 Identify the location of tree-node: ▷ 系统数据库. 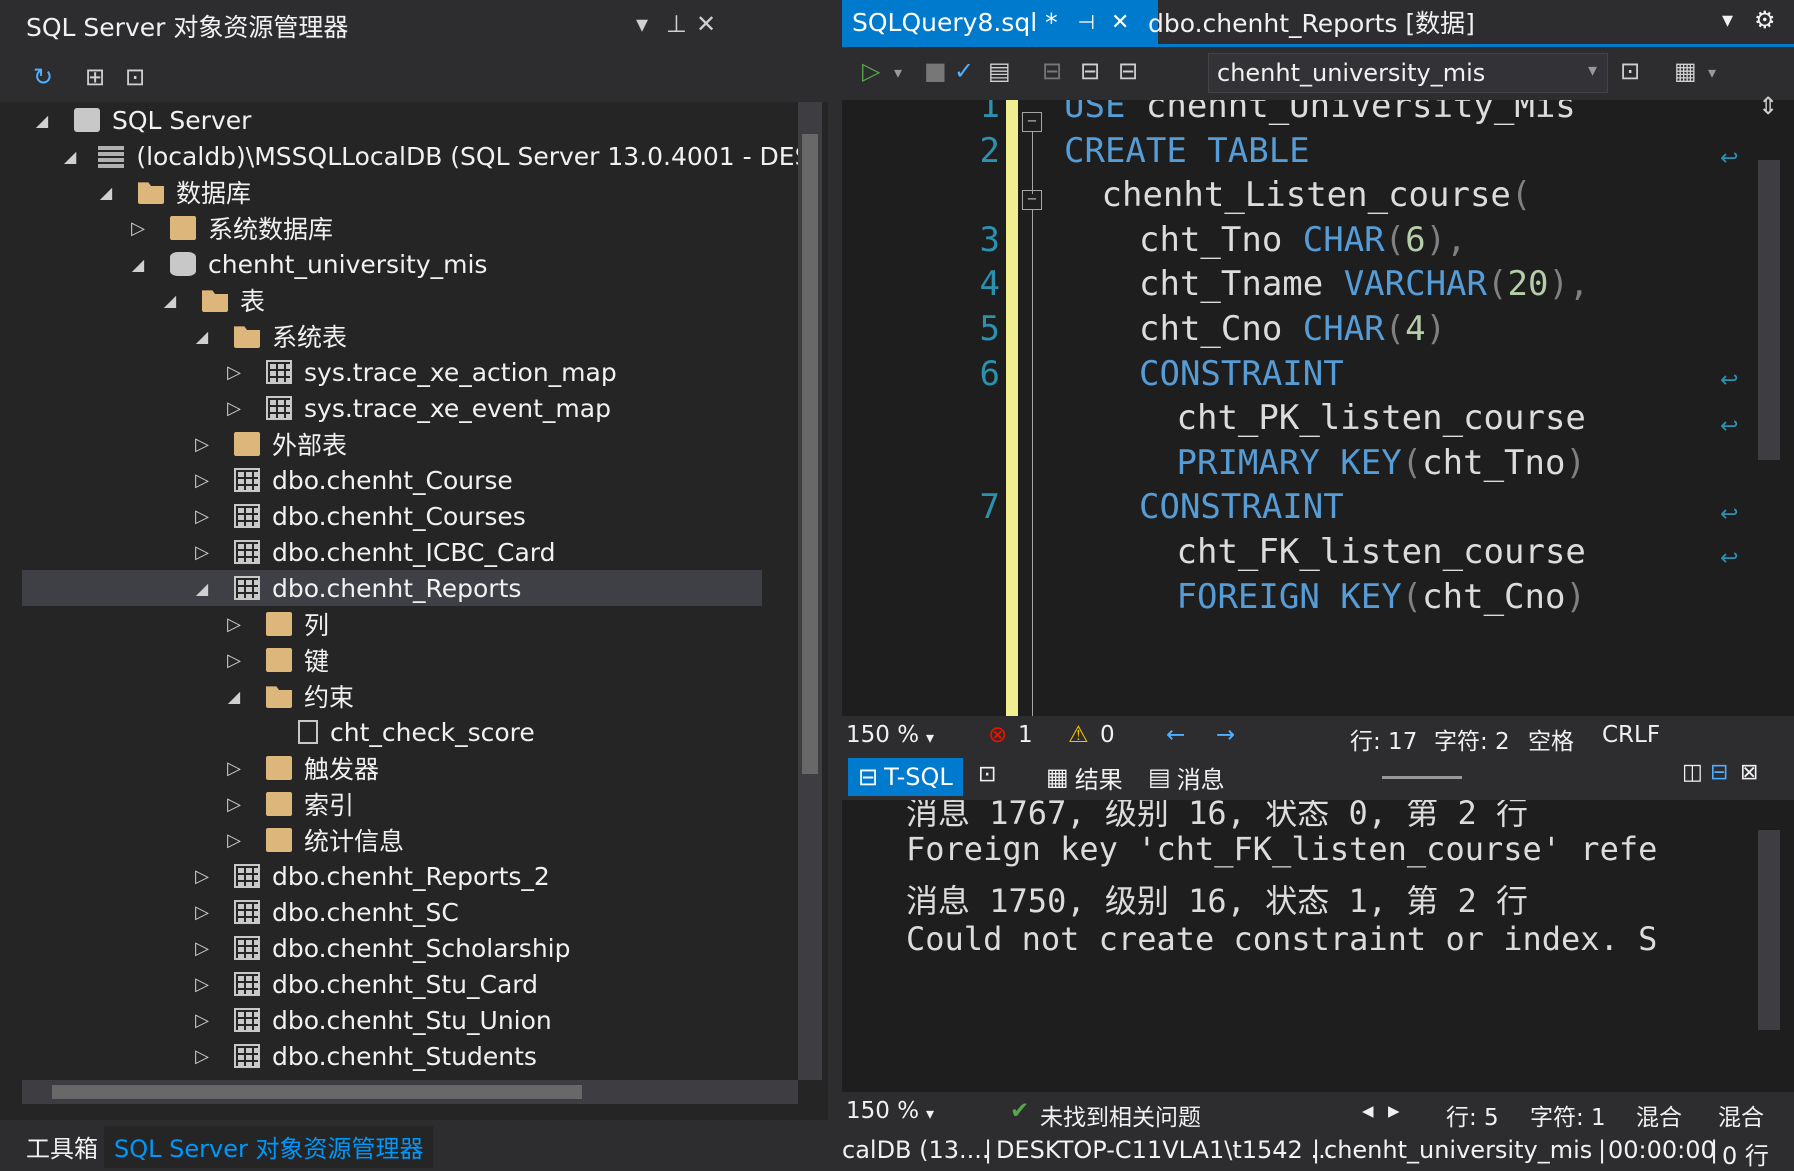
(392, 228).